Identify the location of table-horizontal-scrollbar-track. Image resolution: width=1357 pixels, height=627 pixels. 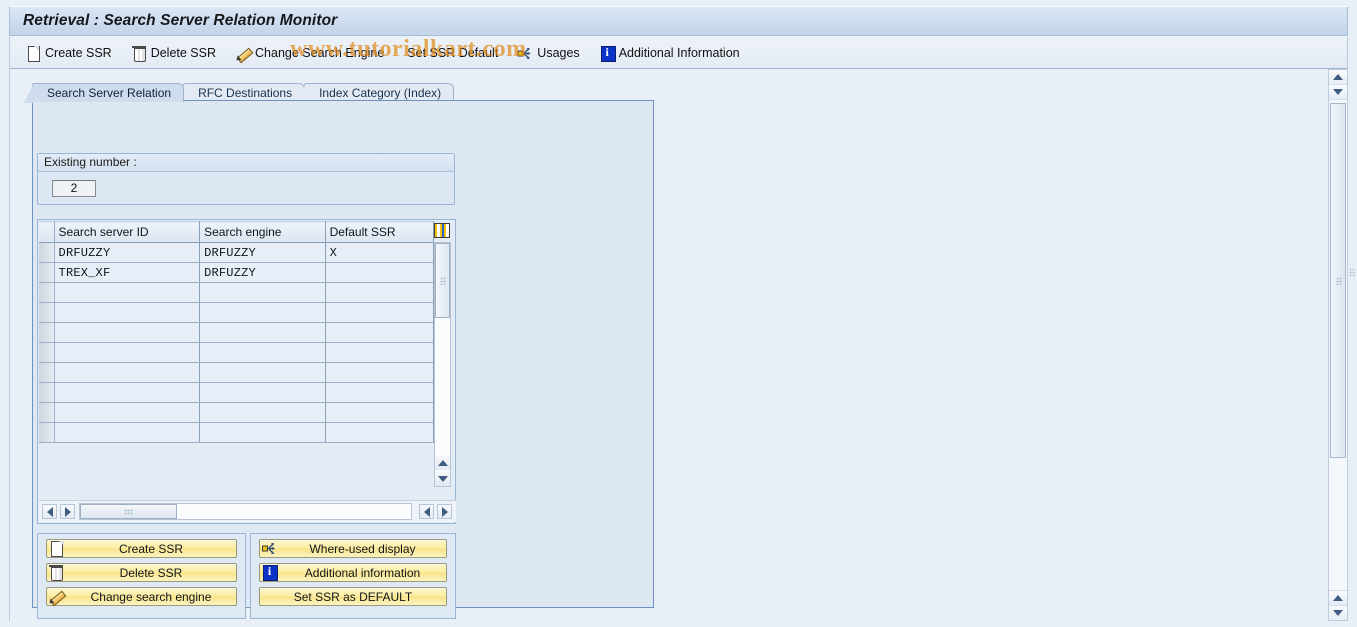
(245, 511).